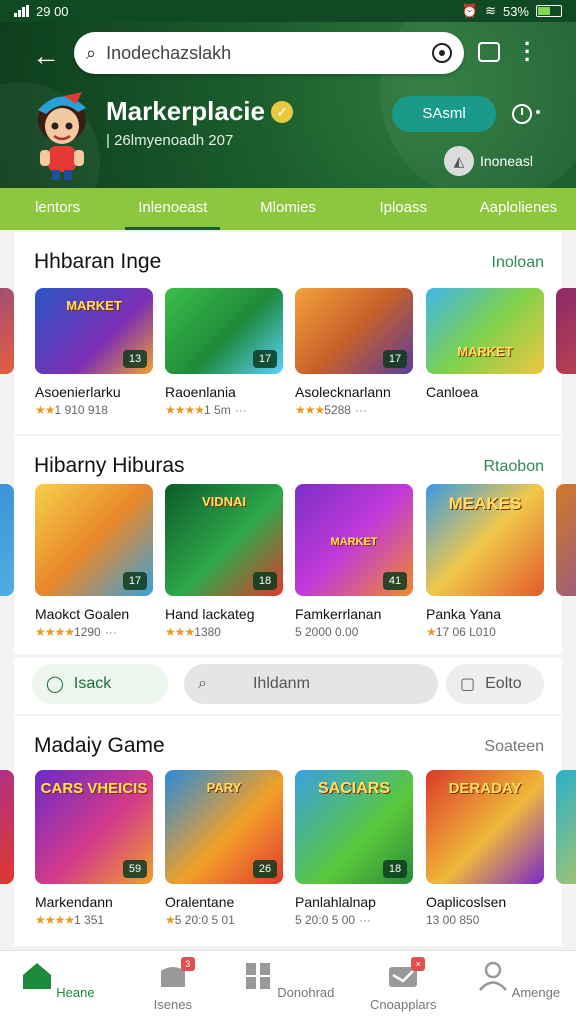 The width and height of the screenshot is (576, 1024). What do you see at coordinates (57, 987) in the screenshot?
I see `nav-home: Heane` at bounding box center [57, 987].